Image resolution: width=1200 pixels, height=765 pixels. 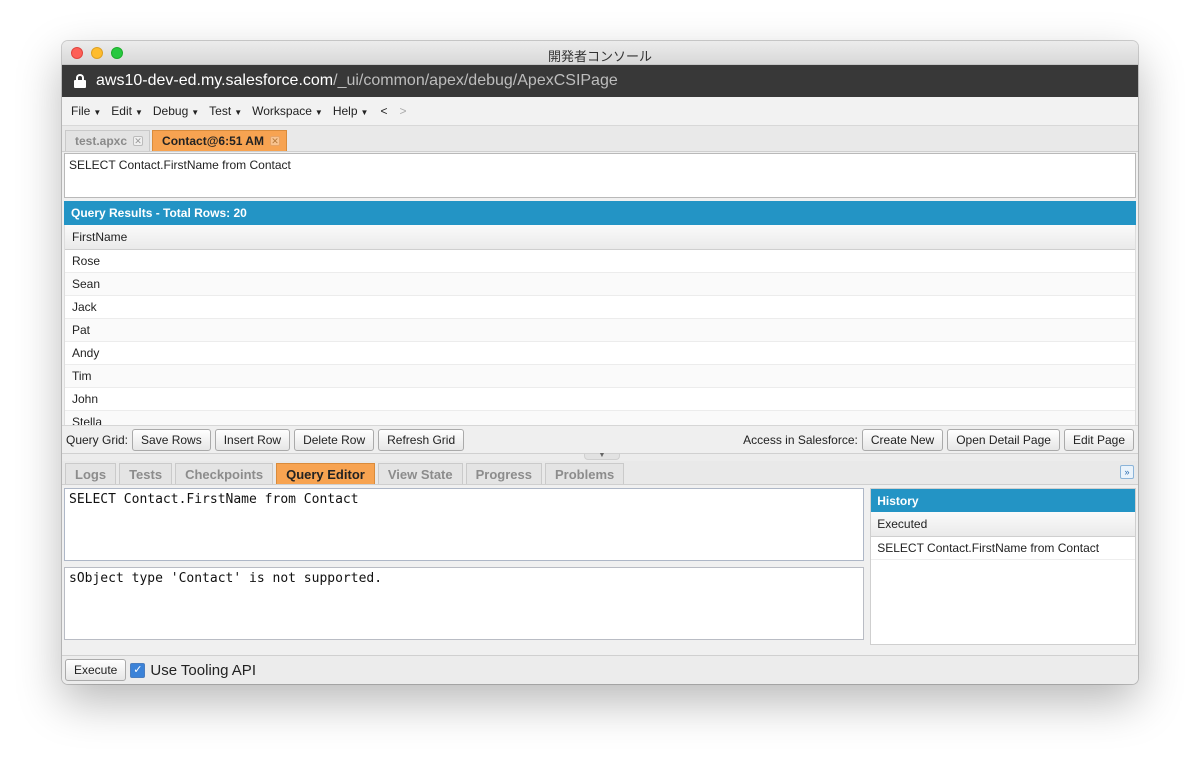 What do you see at coordinates (91, 473) in the screenshot?
I see `tab-logs: Logs` at bounding box center [91, 473].